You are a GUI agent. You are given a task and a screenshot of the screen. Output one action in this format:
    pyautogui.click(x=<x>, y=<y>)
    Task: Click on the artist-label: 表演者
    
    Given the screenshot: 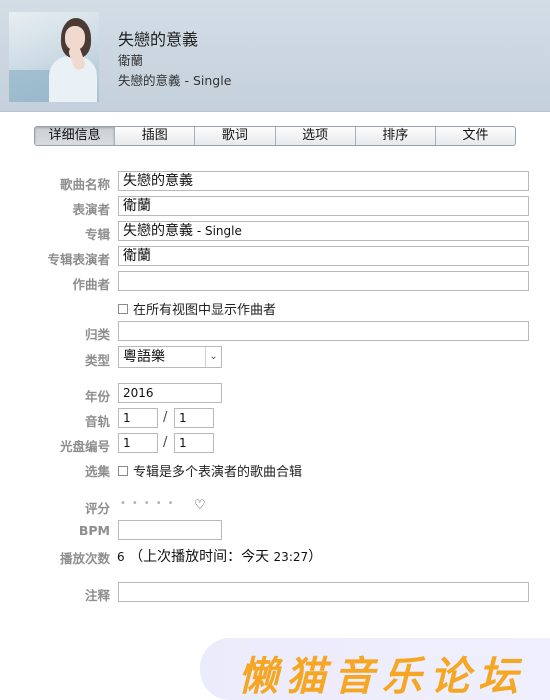 What is the action you would take?
    pyautogui.click(x=91, y=209)
    